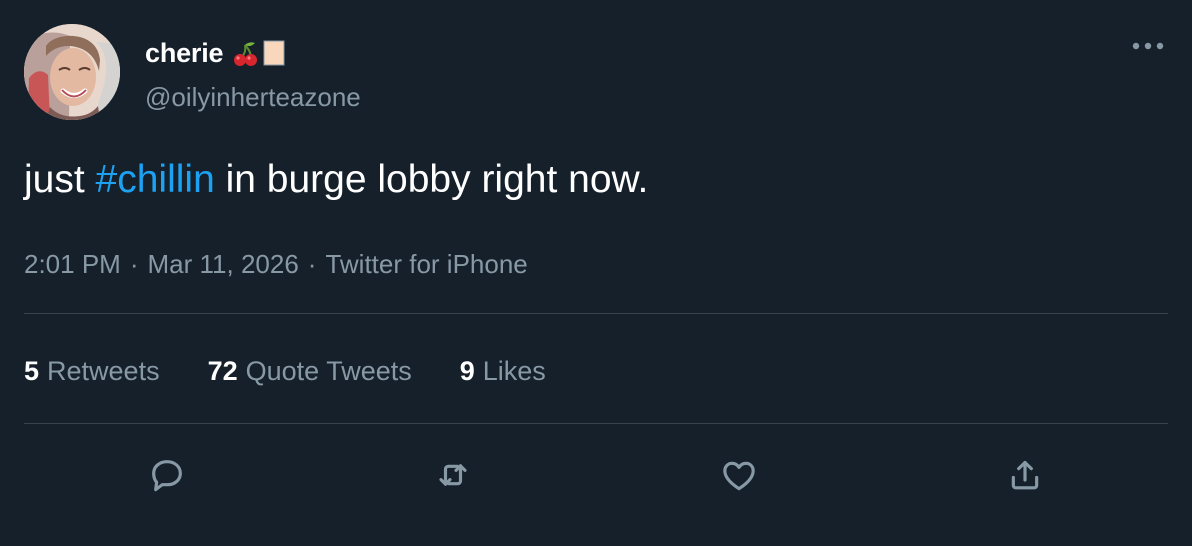  Describe the element at coordinates (246, 54) in the screenshot. I see `cherry-icon` at that location.